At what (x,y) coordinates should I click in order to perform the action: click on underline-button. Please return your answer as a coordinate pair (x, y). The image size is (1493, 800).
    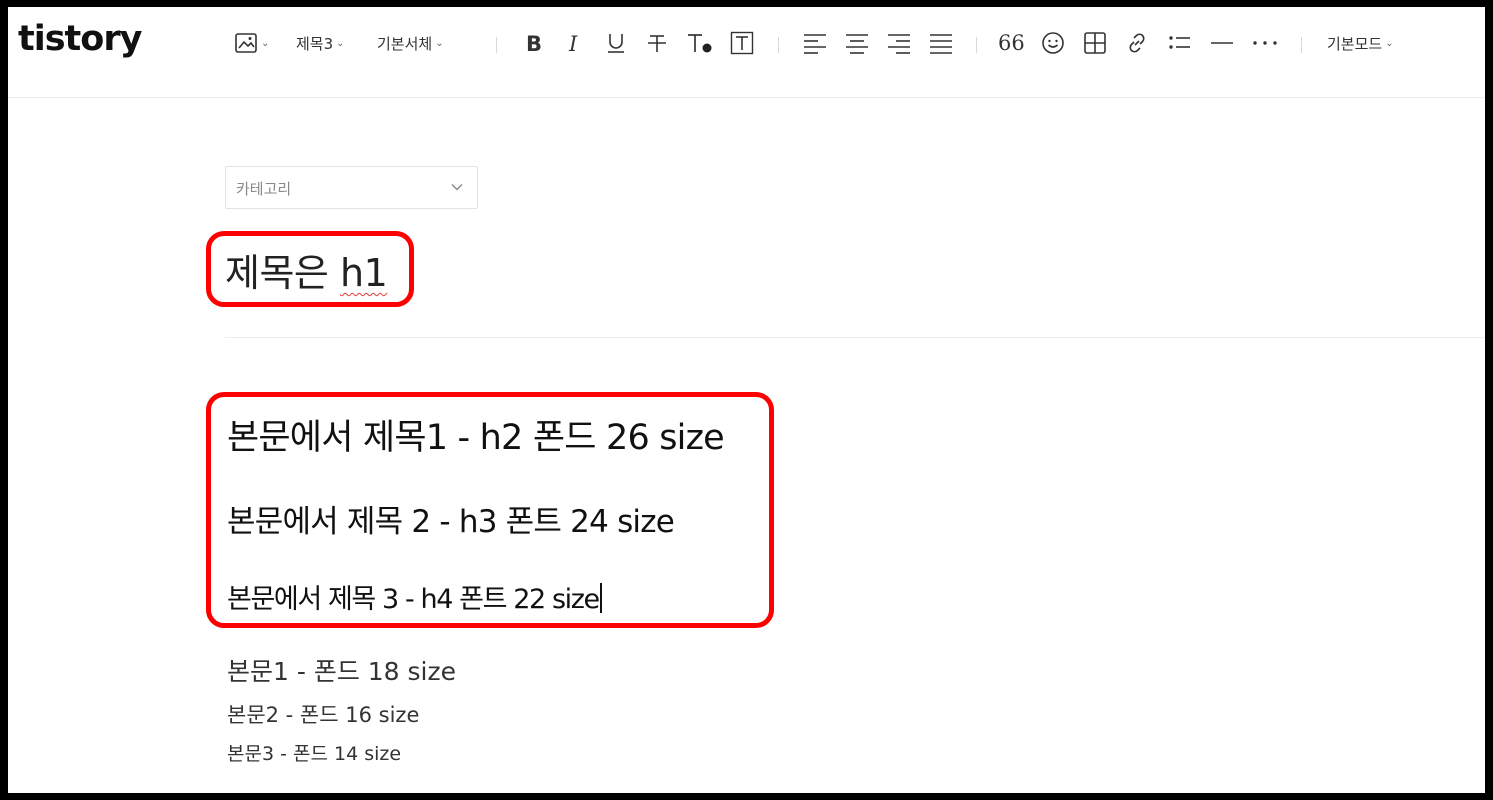
    Looking at the image, I should click on (616, 43).